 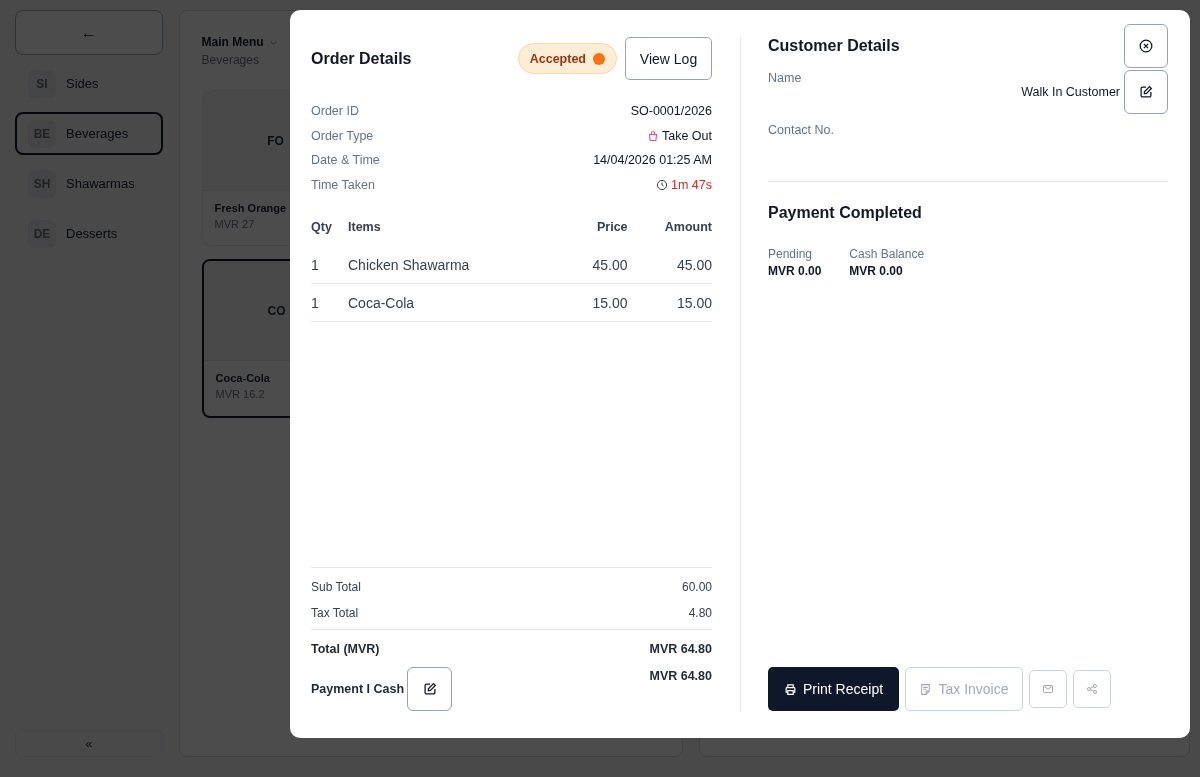 What do you see at coordinates (335, 613) in the screenshot?
I see `total-label: Tax Total` at bounding box center [335, 613].